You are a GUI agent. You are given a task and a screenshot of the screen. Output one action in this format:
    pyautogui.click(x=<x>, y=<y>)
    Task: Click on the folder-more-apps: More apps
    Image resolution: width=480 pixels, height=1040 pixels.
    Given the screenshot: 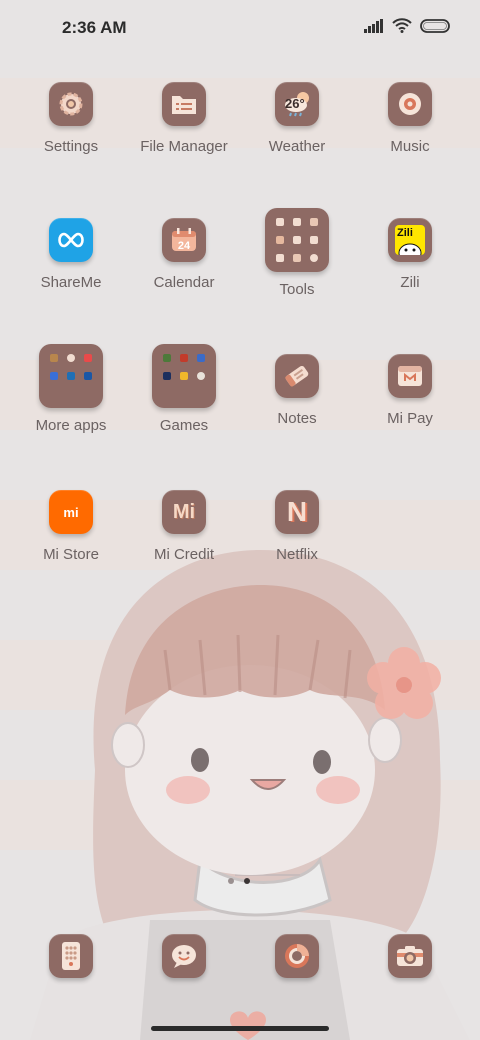 What is the action you would take?
    pyautogui.click(x=71, y=389)
    